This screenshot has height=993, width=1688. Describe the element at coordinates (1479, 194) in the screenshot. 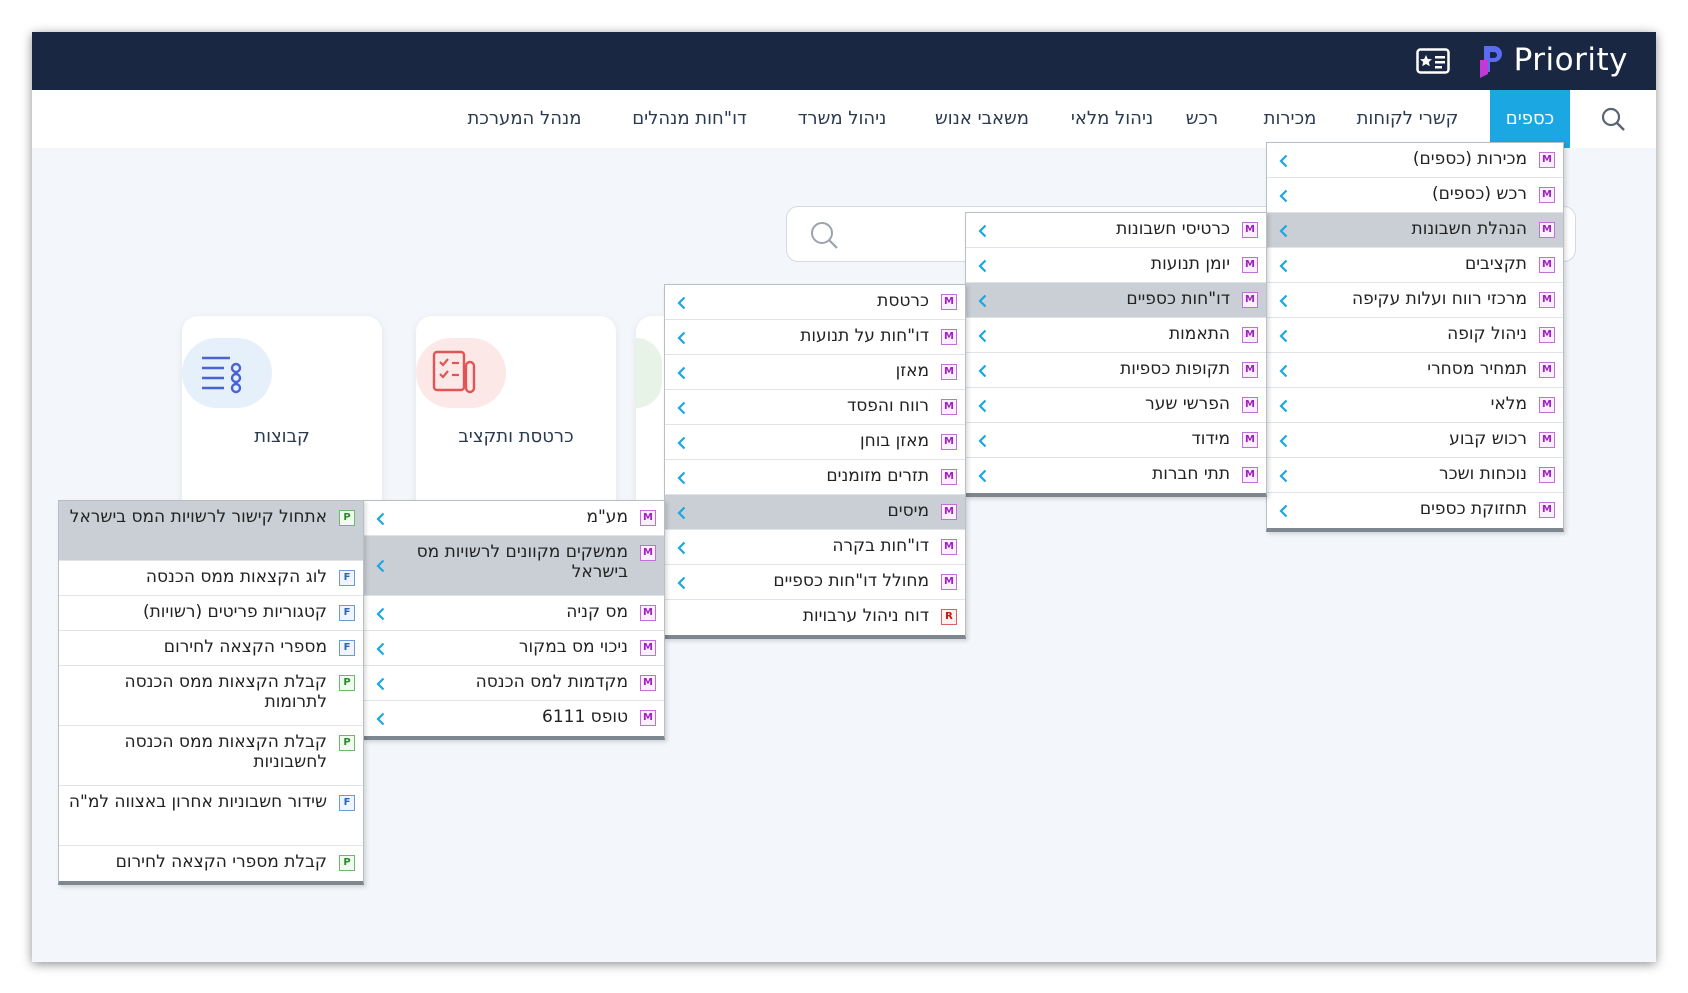

I see `menu-item-label: רכש (כספים)` at that location.